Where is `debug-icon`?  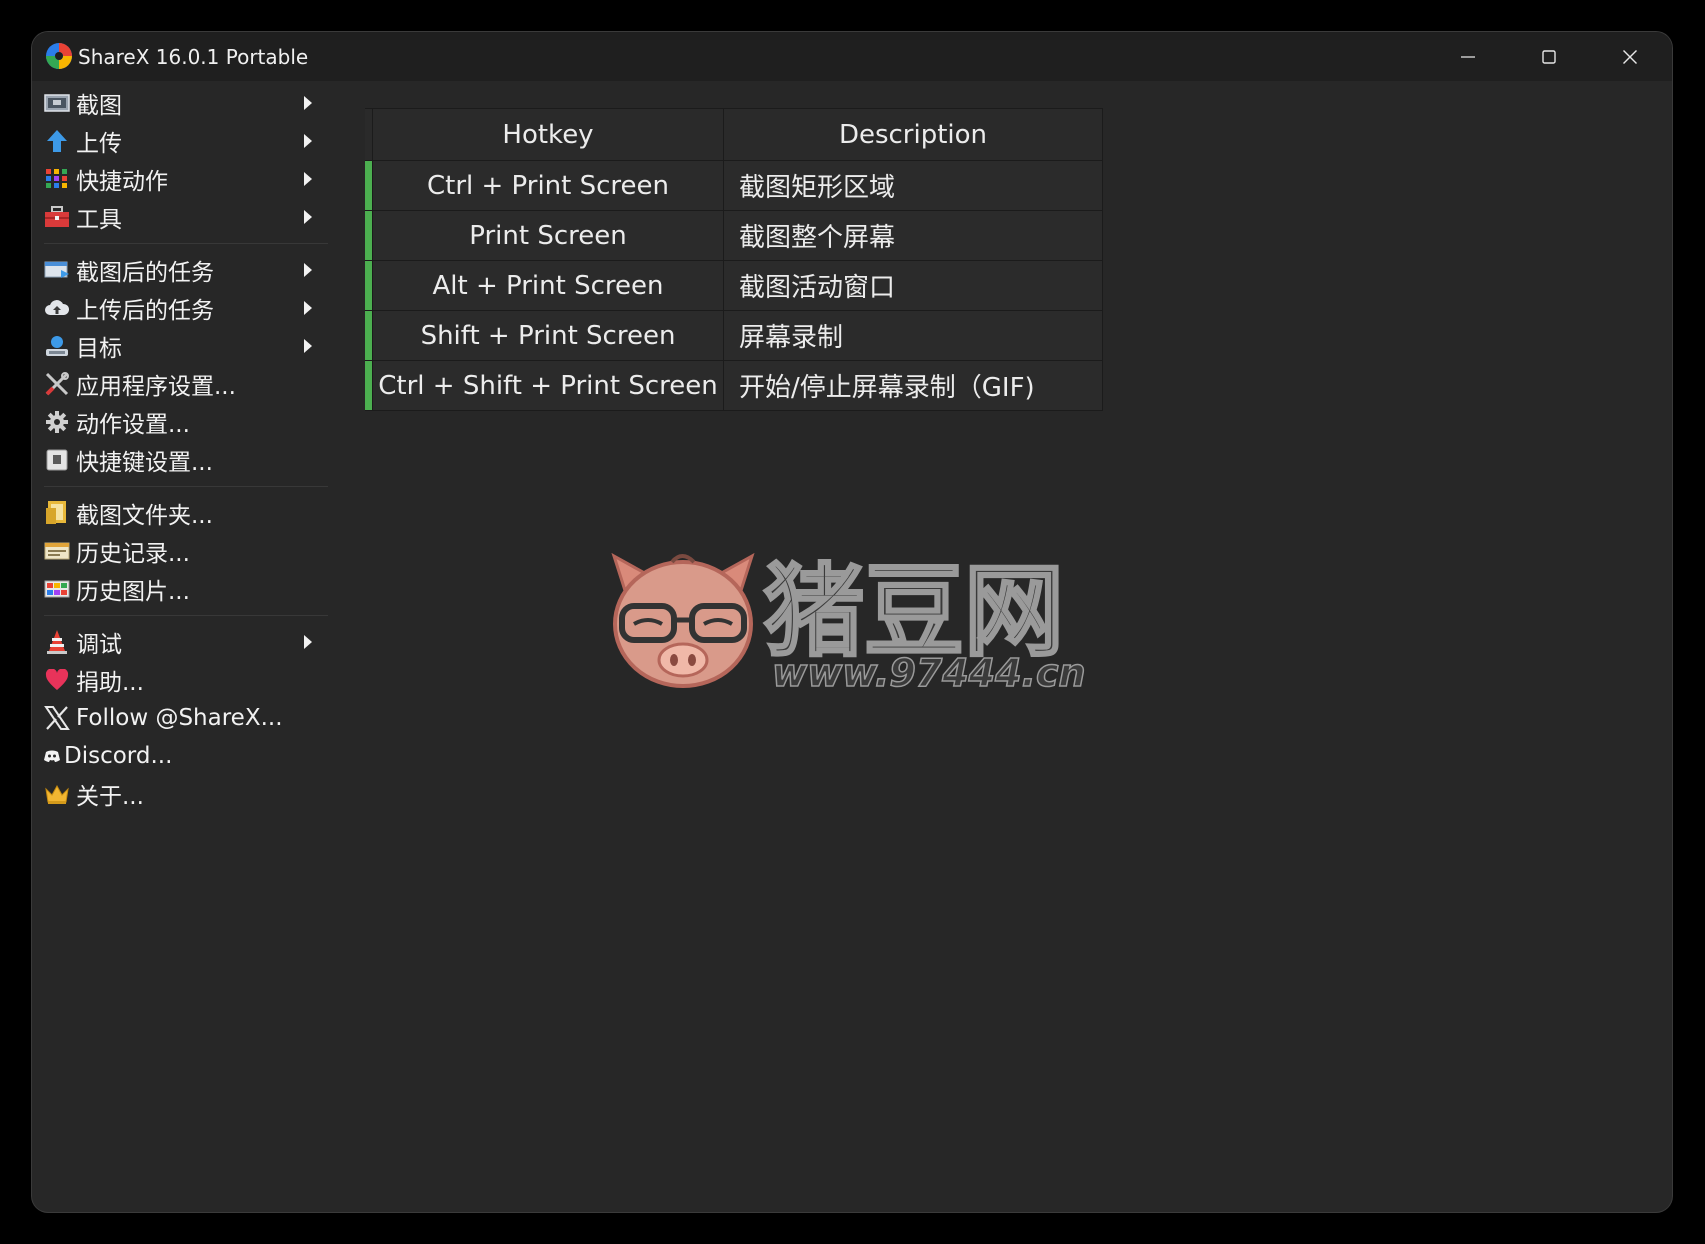
debug-icon is located at coordinates (57, 642).